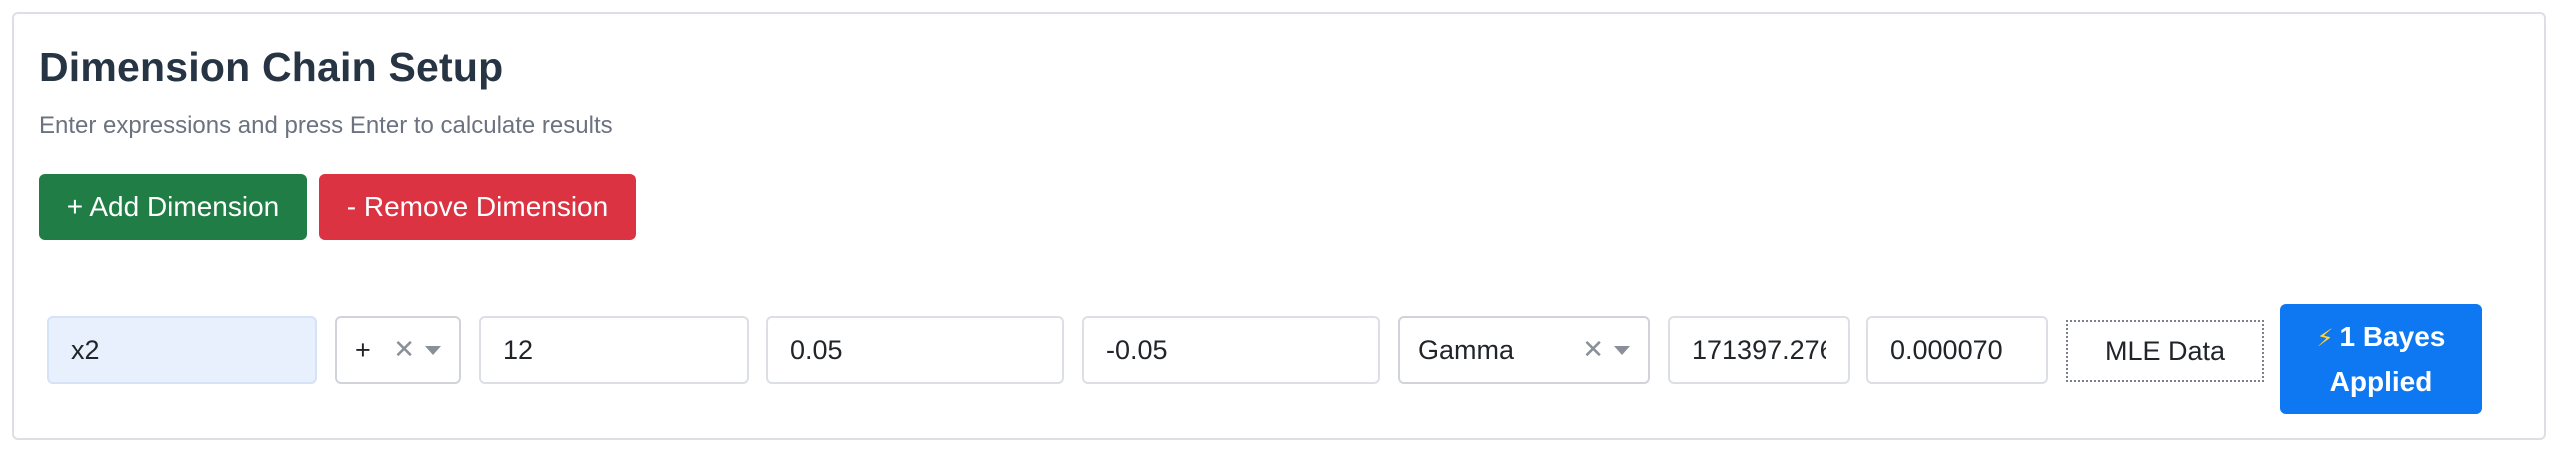 This screenshot has width=2558, height=454. I want to click on lightning-icon: ⚡, so click(2325, 338).